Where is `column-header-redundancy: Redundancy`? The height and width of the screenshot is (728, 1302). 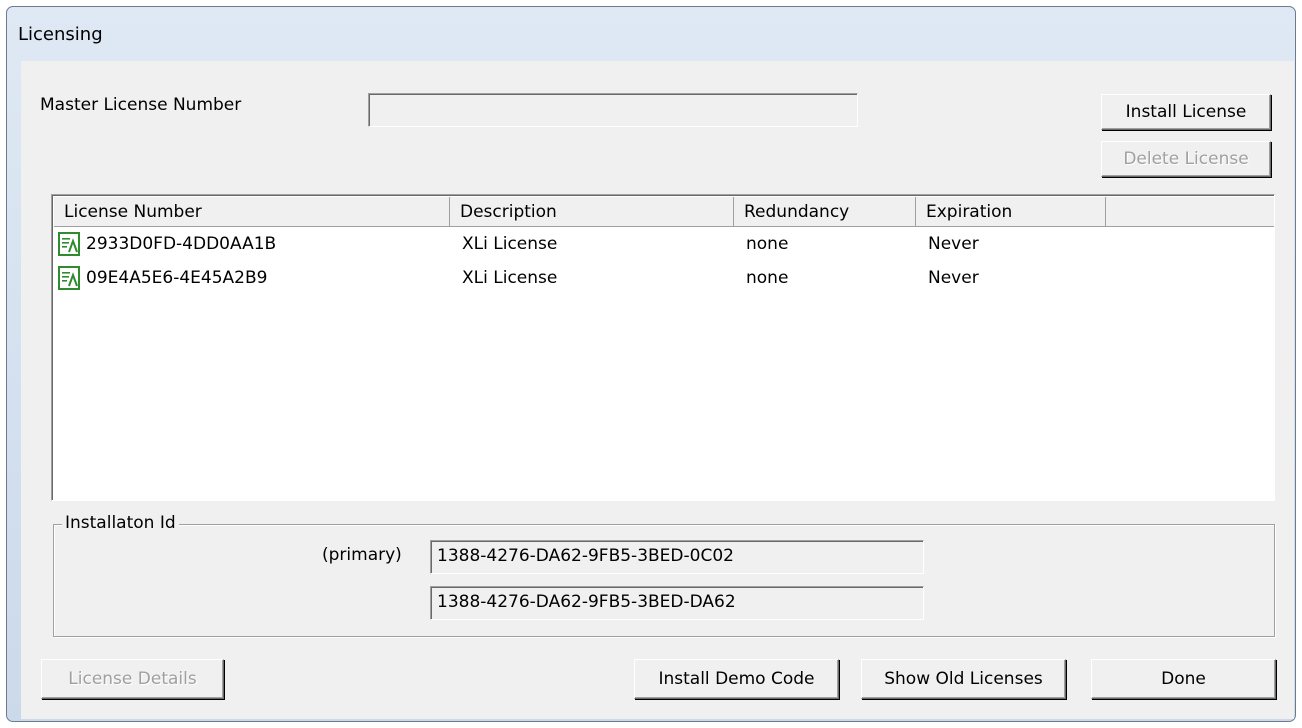 column-header-redundancy: Redundancy is located at coordinates (825, 212).